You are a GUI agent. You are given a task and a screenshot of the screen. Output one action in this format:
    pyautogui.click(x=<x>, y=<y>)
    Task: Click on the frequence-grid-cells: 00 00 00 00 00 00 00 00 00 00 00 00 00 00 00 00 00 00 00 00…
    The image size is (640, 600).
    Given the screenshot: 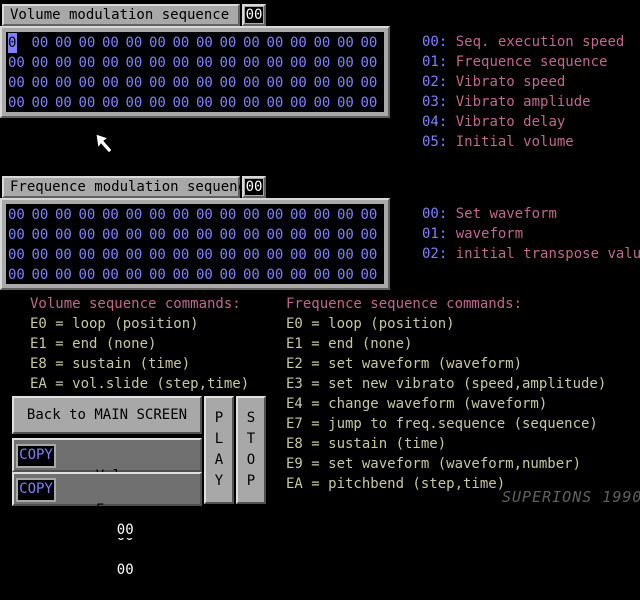 What is the action you would take?
    pyautogui.click(x=195, y=244)
    